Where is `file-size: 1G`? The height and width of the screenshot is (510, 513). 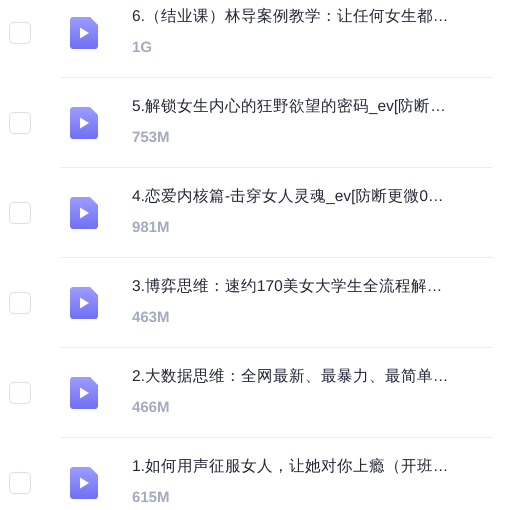
file-size: 1G is located at coordinates (143, 47).